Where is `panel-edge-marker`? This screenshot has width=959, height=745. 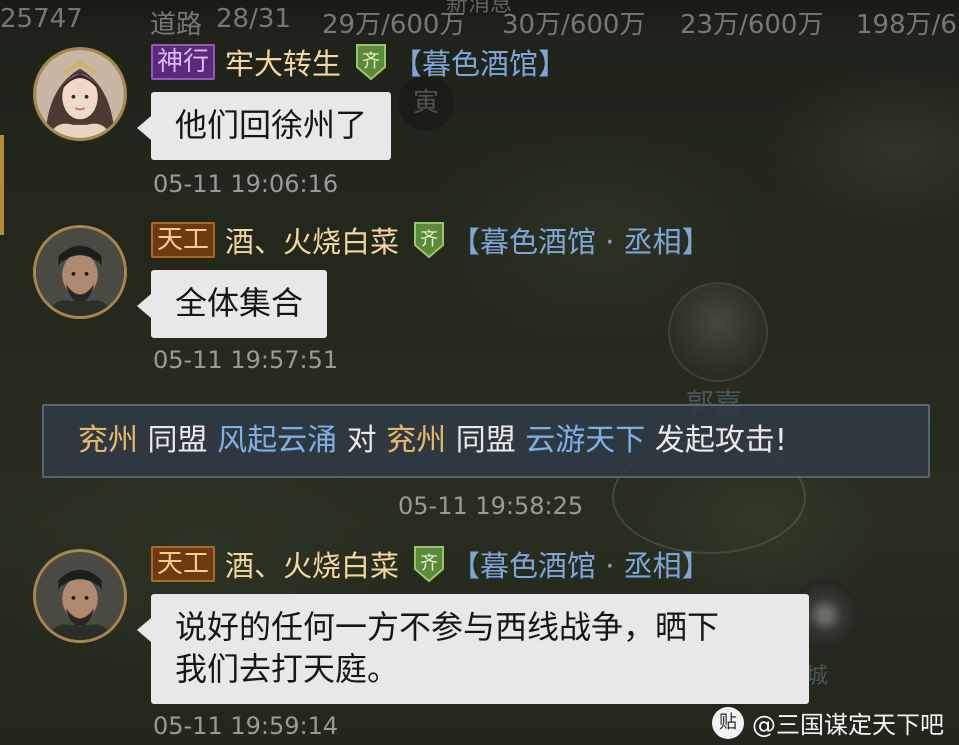
panel-edge-marker is located at coordinates (2, 185).